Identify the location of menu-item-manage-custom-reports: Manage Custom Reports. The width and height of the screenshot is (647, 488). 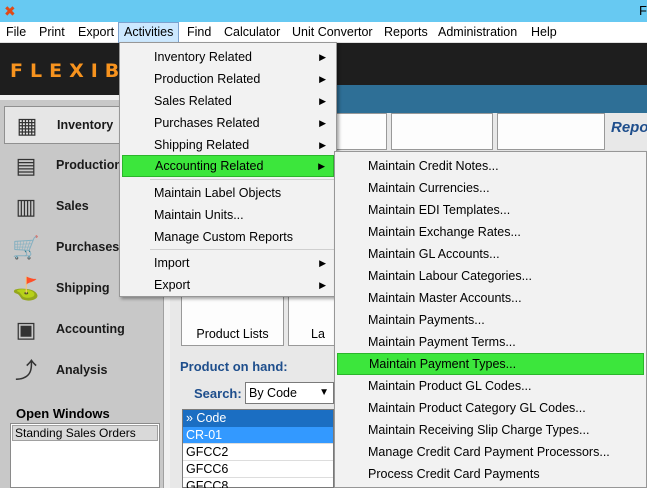
(228, 237).